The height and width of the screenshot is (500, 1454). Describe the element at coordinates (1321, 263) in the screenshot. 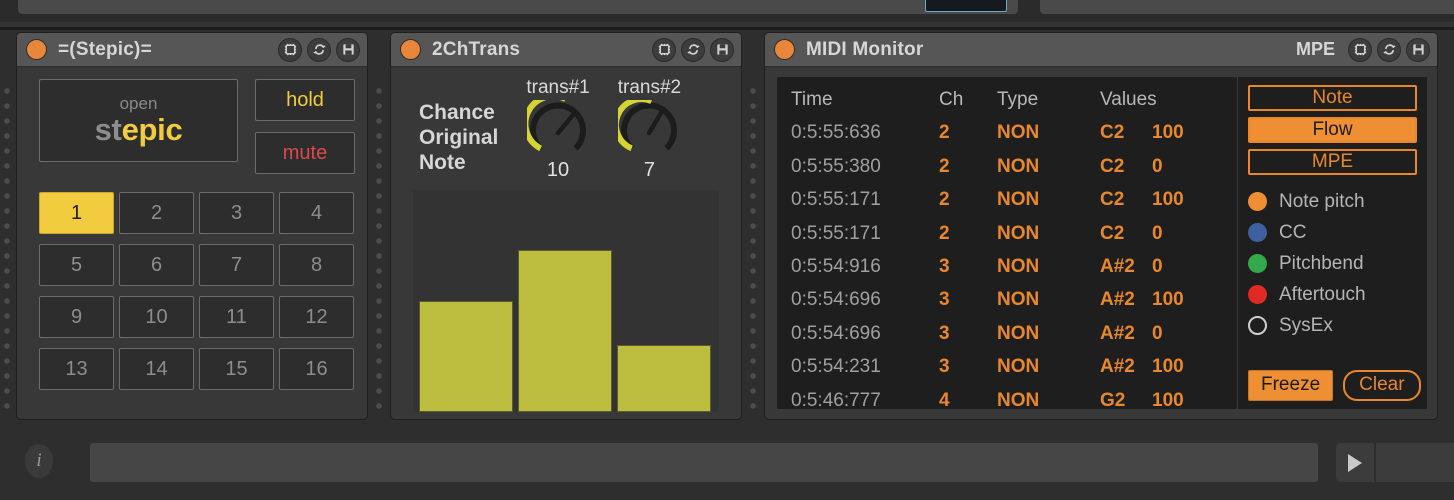

I see `legend-label: Pitchbend` at that location.